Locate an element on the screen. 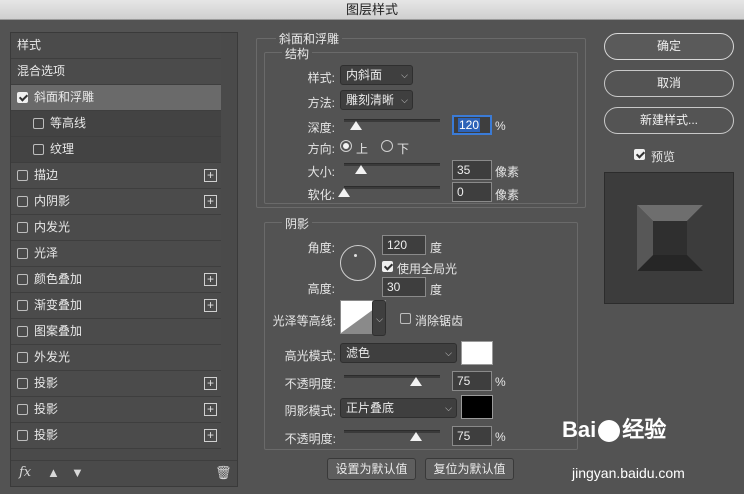  highlight-opacity-label: 不透明度: is located at coordinates (310, 384).